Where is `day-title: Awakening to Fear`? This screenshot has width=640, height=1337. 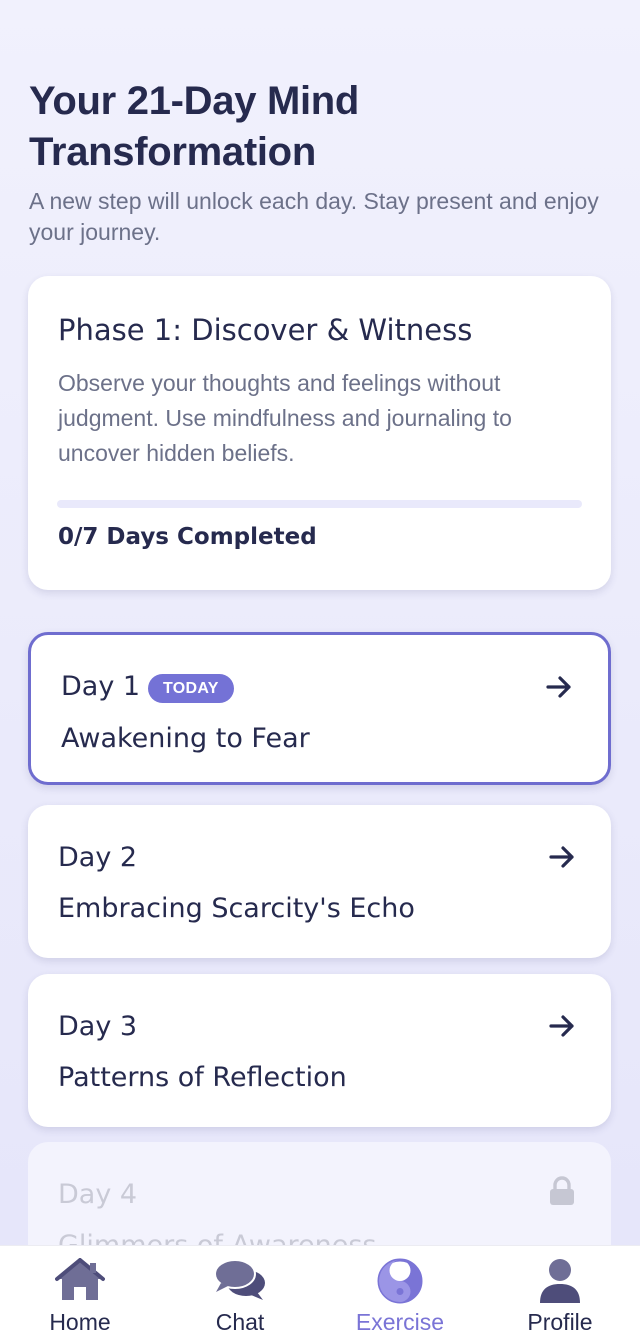 day-title: Awakening to Fear is located at coordinates (185, 738).